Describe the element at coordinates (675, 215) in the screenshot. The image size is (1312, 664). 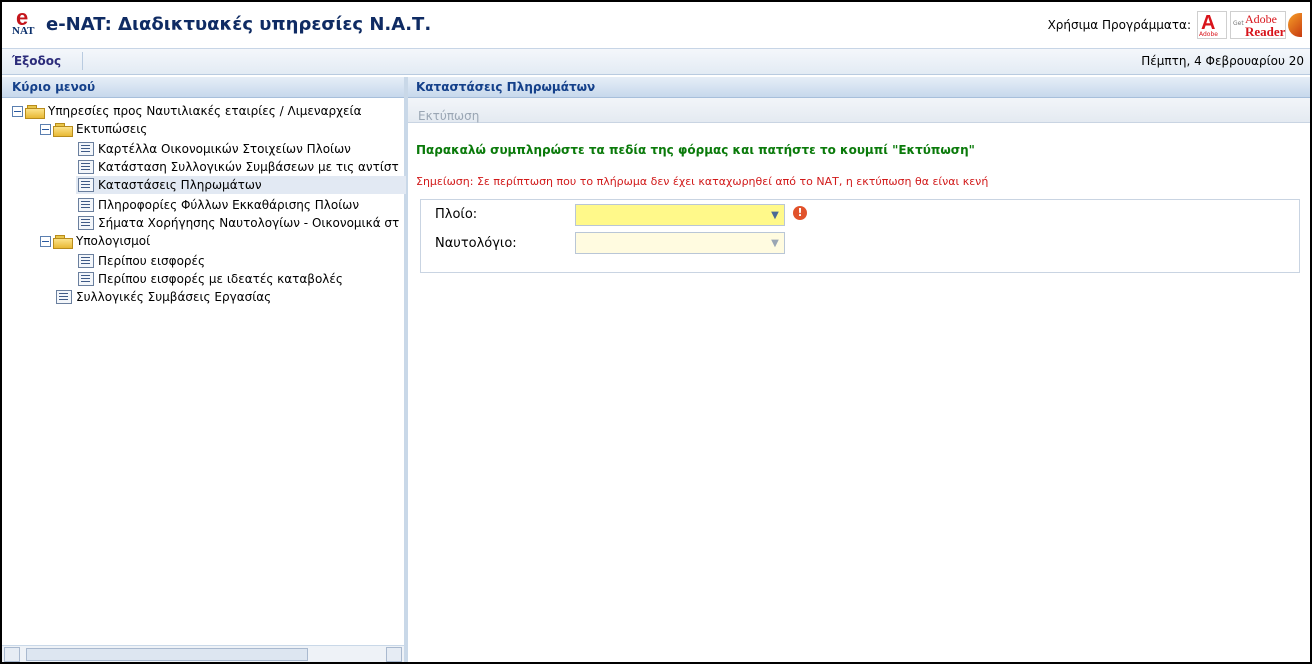
I see `ship-input` at that location.